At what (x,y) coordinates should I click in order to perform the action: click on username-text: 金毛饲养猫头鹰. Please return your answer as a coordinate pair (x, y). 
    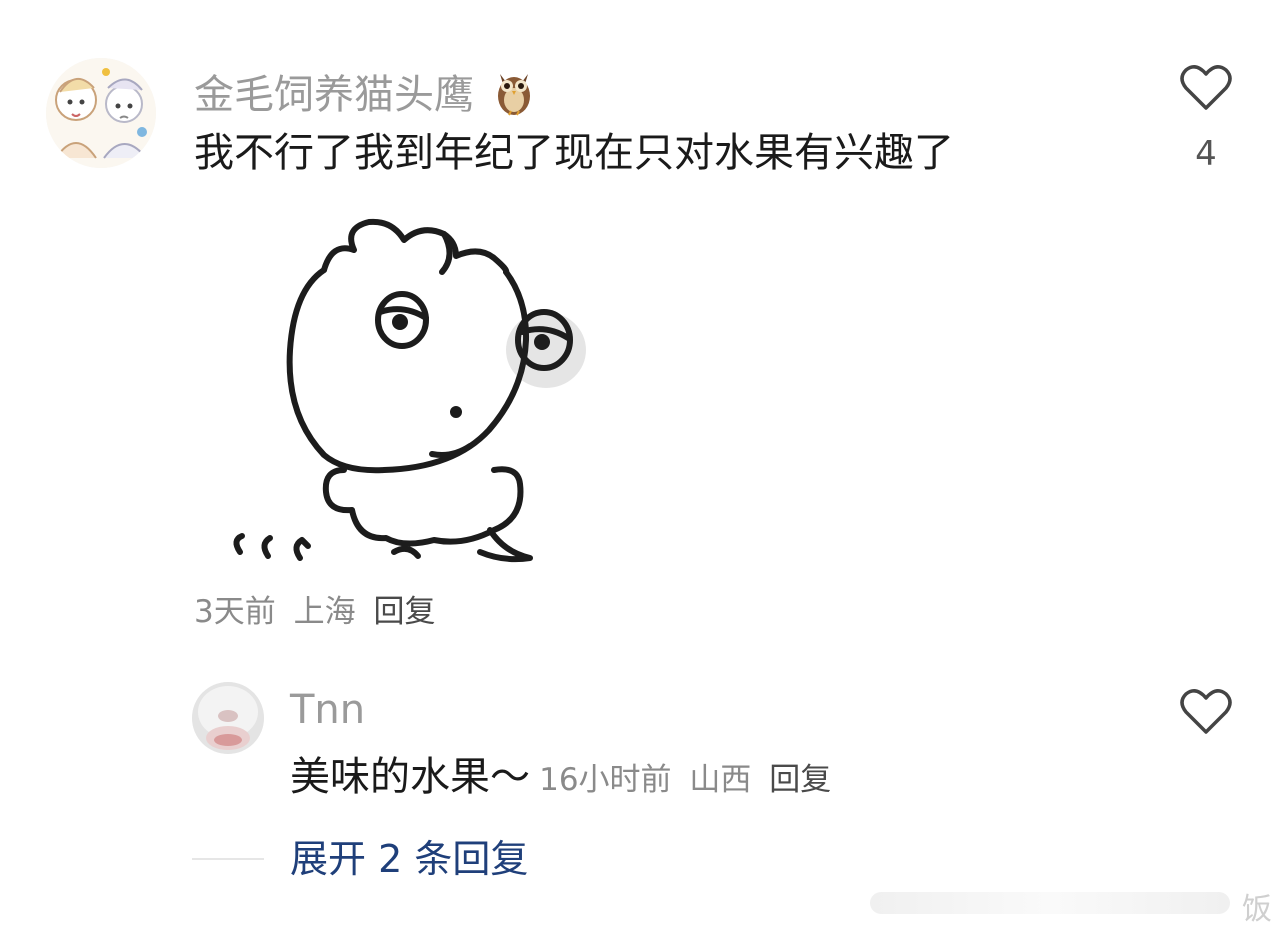
    Looking at the image, I should click on (334, 95).